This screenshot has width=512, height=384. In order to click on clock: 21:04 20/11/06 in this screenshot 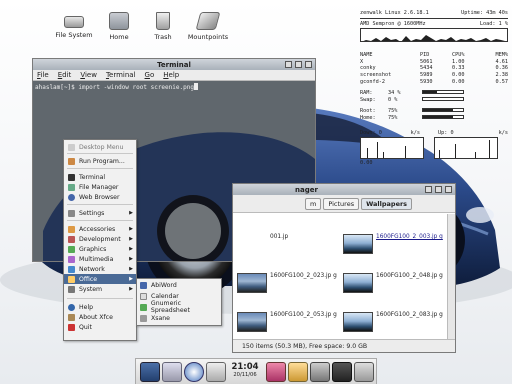, I will do `click(245, 370)`.